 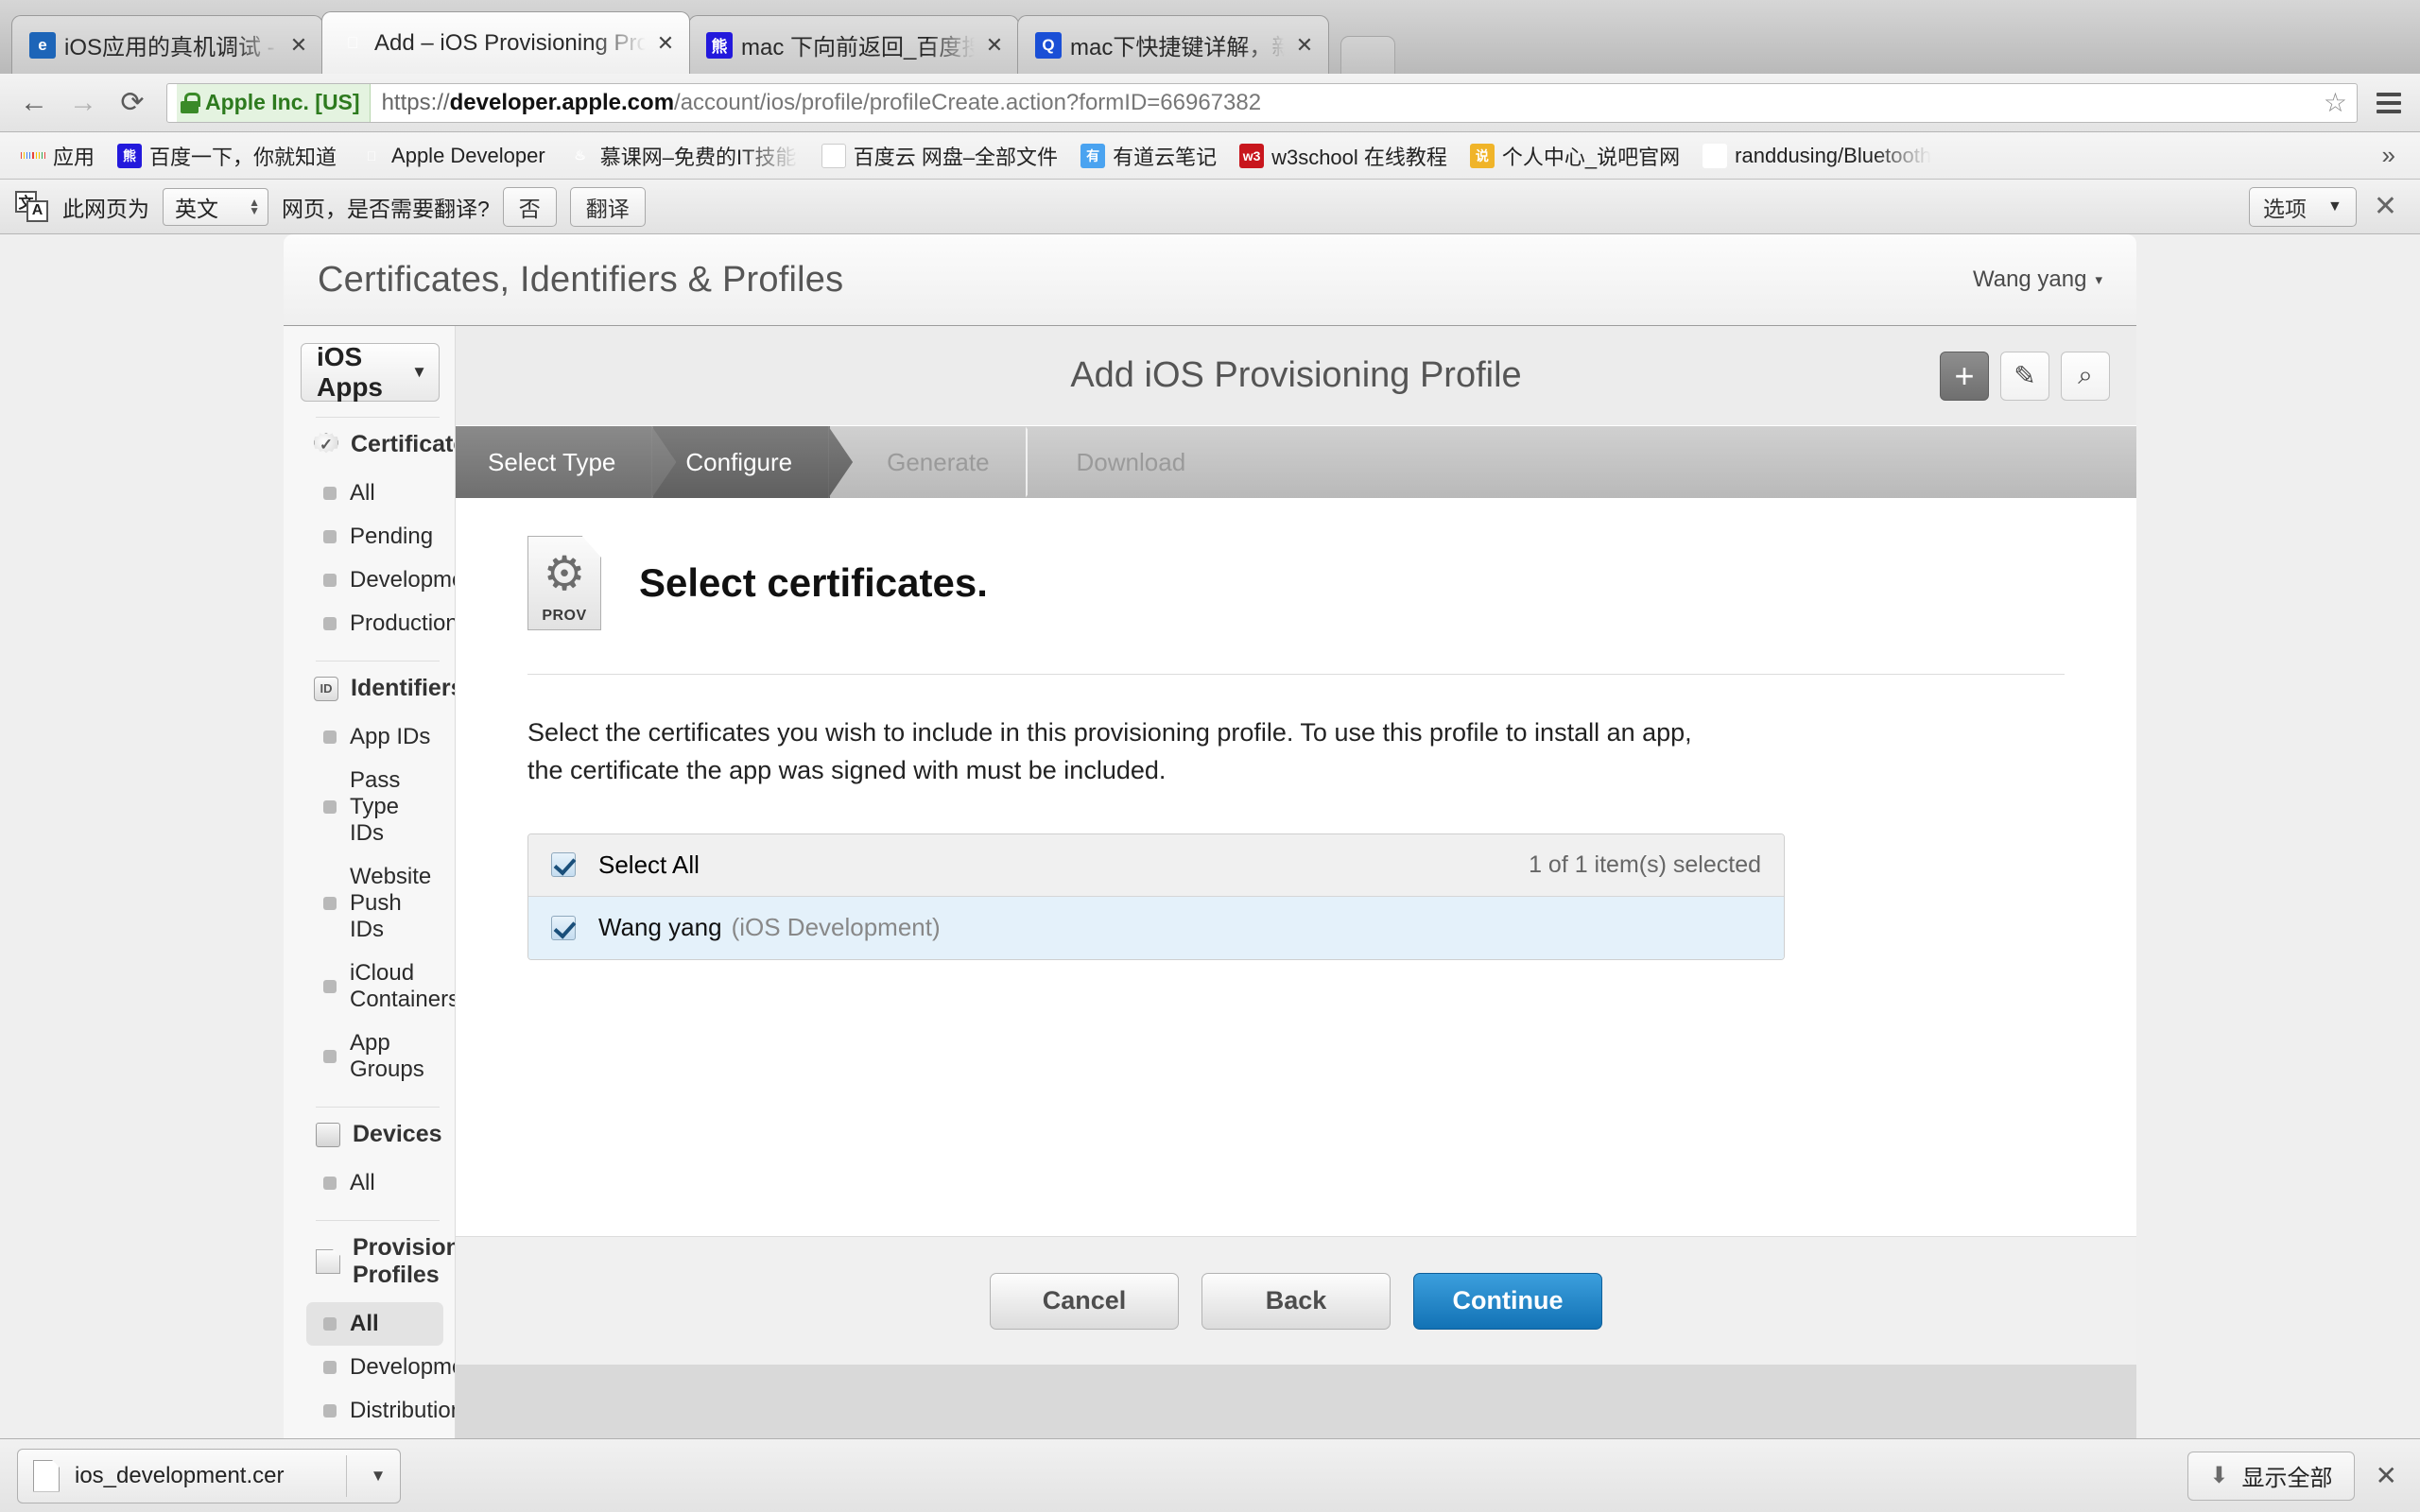 I want to click on bookmark-label: 慕课网–免费的IT技能学, so click(x=699, y=157).